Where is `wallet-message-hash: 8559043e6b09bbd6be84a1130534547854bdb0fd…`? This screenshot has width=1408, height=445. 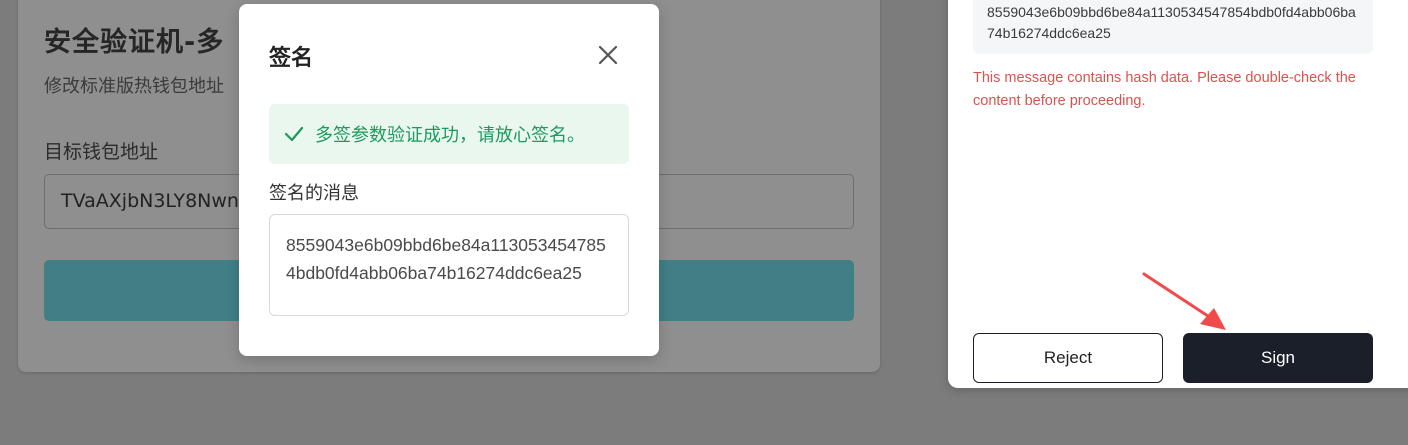
wallet-message-hash: 8559043e6b09bbd6be84a1130534547854bdb0fd… is located at coordinates (1173, 27).